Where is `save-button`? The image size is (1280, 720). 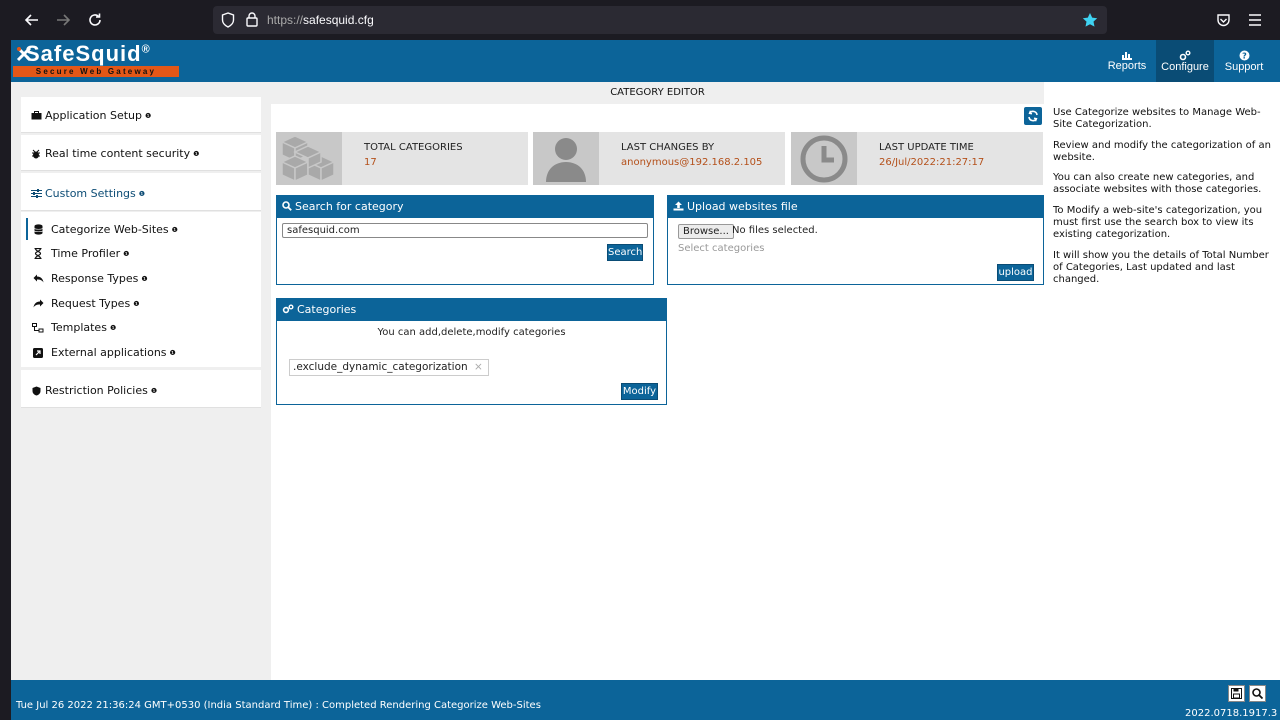
save-button is located at coordinates (1236, 693).